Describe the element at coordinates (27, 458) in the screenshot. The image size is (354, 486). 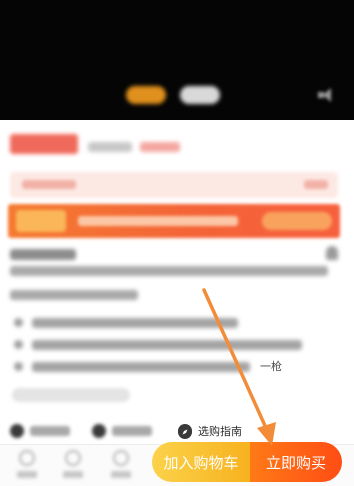
I see `store-icon` at that location.